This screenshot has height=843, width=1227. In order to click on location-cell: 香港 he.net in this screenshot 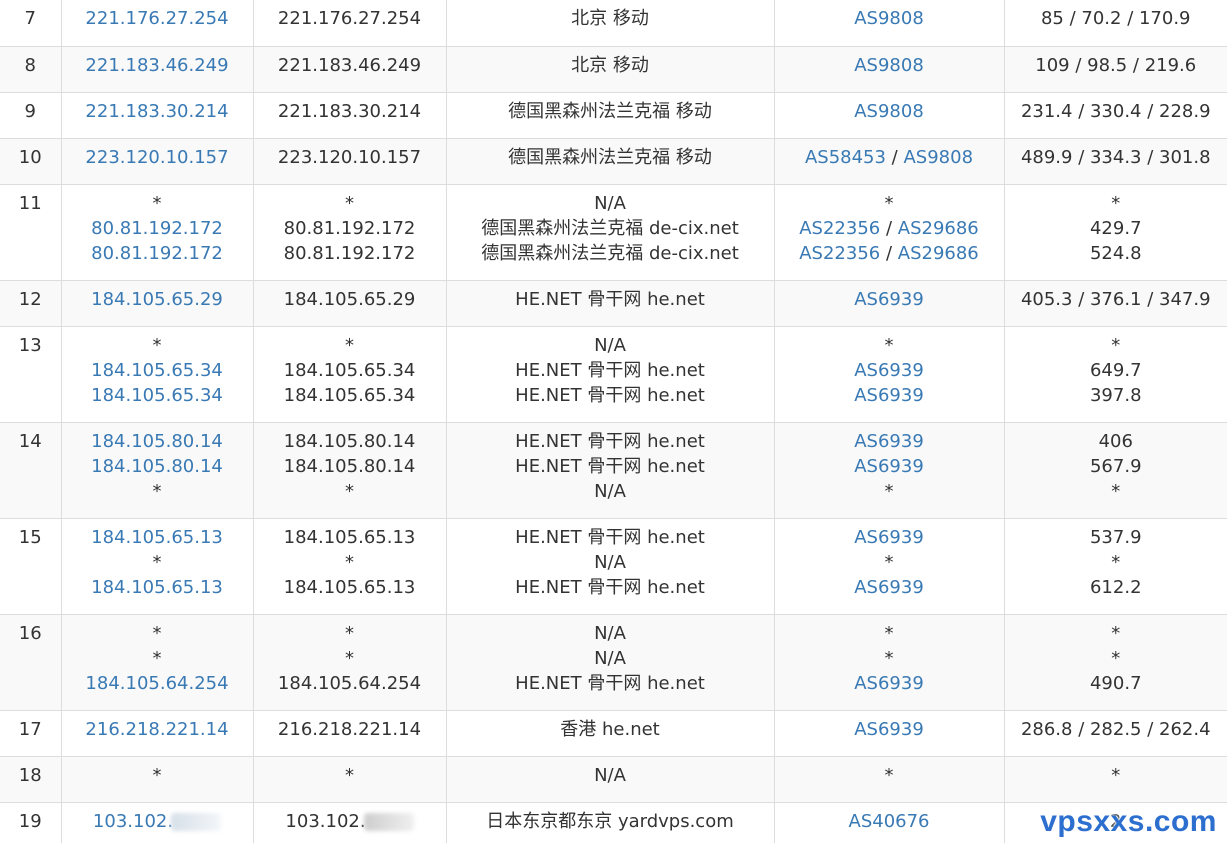, I will do `click(610, 733)`.